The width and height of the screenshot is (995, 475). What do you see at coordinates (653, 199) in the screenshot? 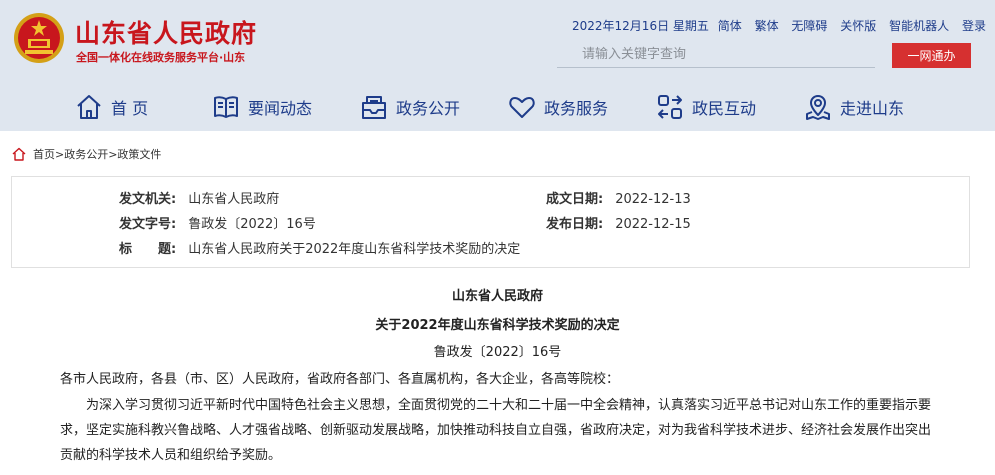
I see `written-date-value: 2022-12-13` at bounding box center [653, 199].